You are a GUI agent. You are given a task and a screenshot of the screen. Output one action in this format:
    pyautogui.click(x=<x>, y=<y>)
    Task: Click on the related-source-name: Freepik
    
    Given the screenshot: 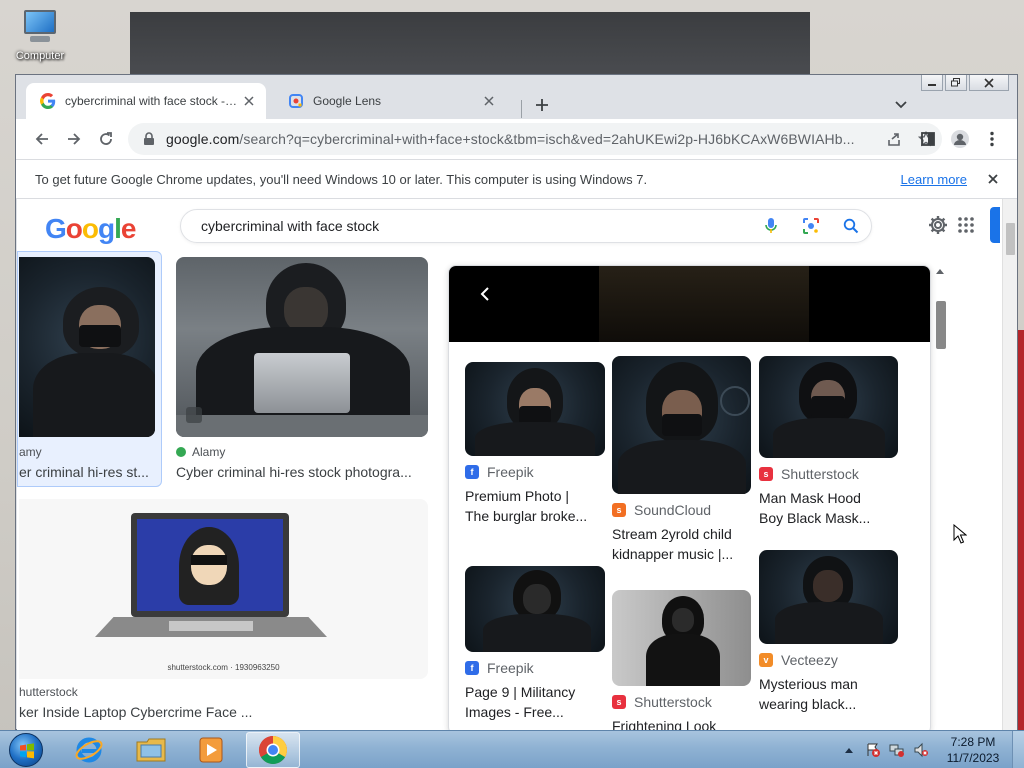 What is the action you would take?
    pyautogui.click(x=510, y=472)
    